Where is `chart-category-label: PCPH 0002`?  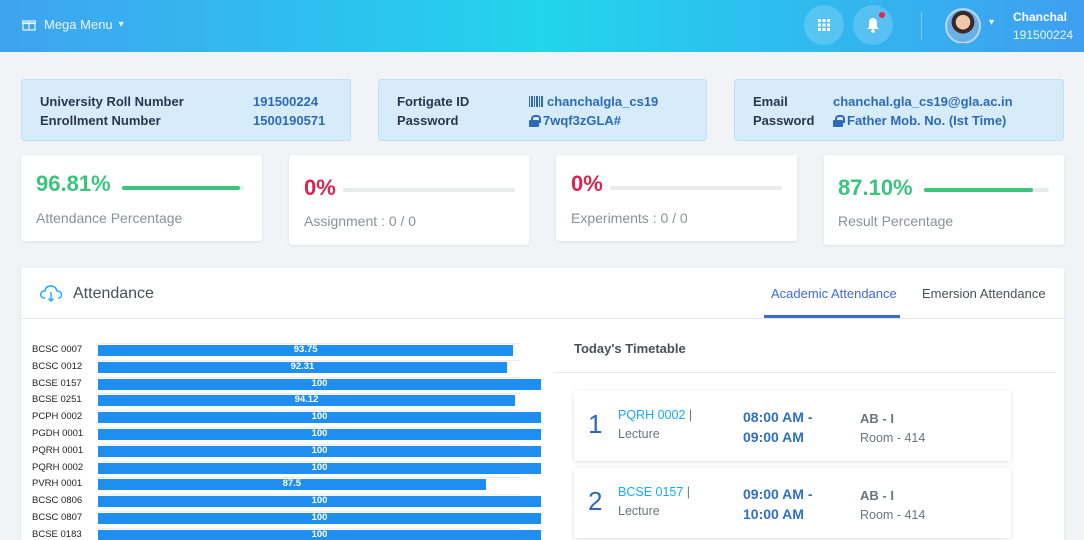 chart-category-label: PCPH 0002 is located at coordinates (57, 417).